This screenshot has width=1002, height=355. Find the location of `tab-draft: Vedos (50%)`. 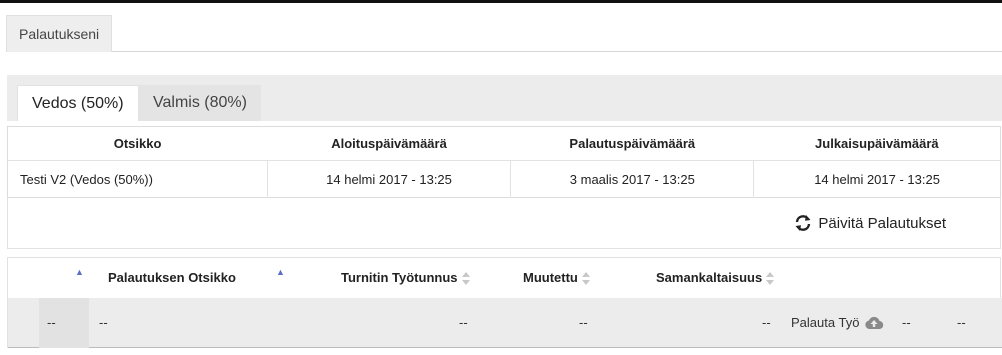

tab-draft: Vedos (50%) is located at coordinates (78, 103).